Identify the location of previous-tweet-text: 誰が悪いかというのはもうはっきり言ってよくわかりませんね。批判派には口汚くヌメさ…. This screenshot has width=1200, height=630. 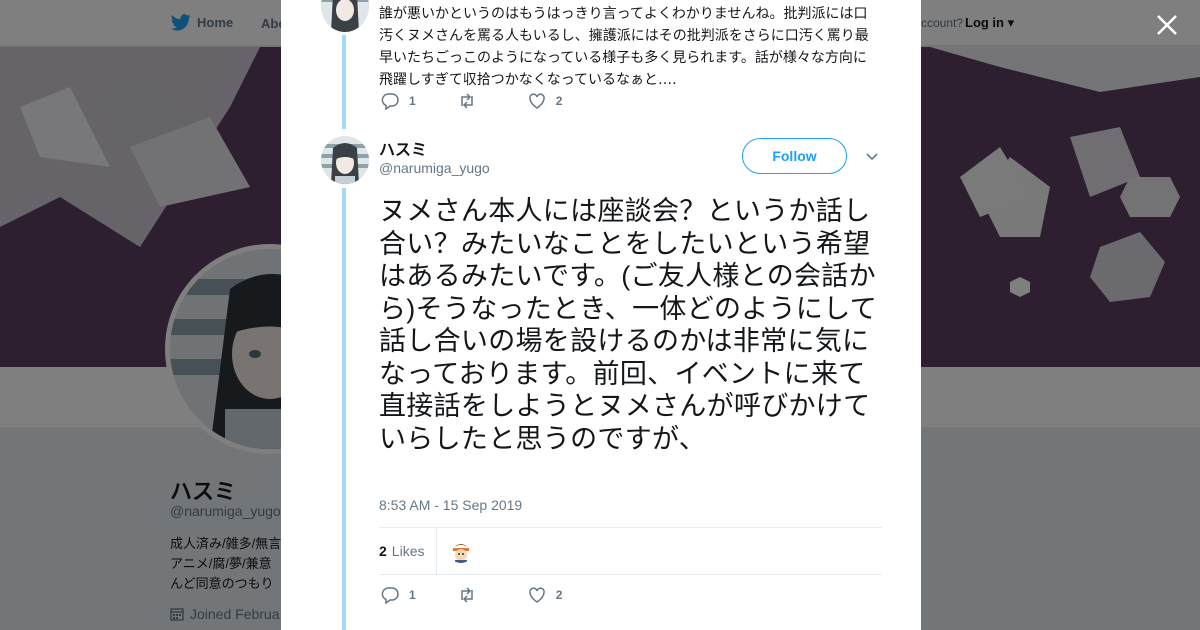
(624, 46).